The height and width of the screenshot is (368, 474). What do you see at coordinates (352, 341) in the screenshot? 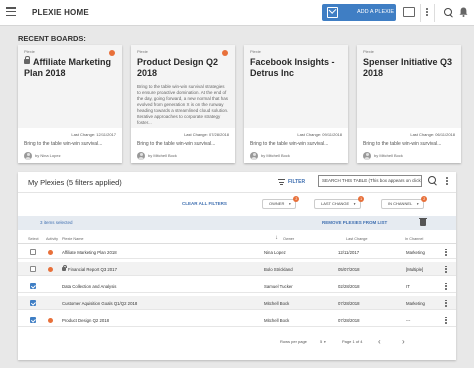
I see `page-info: Page 1 of 4` at bounding box center [352, 341].